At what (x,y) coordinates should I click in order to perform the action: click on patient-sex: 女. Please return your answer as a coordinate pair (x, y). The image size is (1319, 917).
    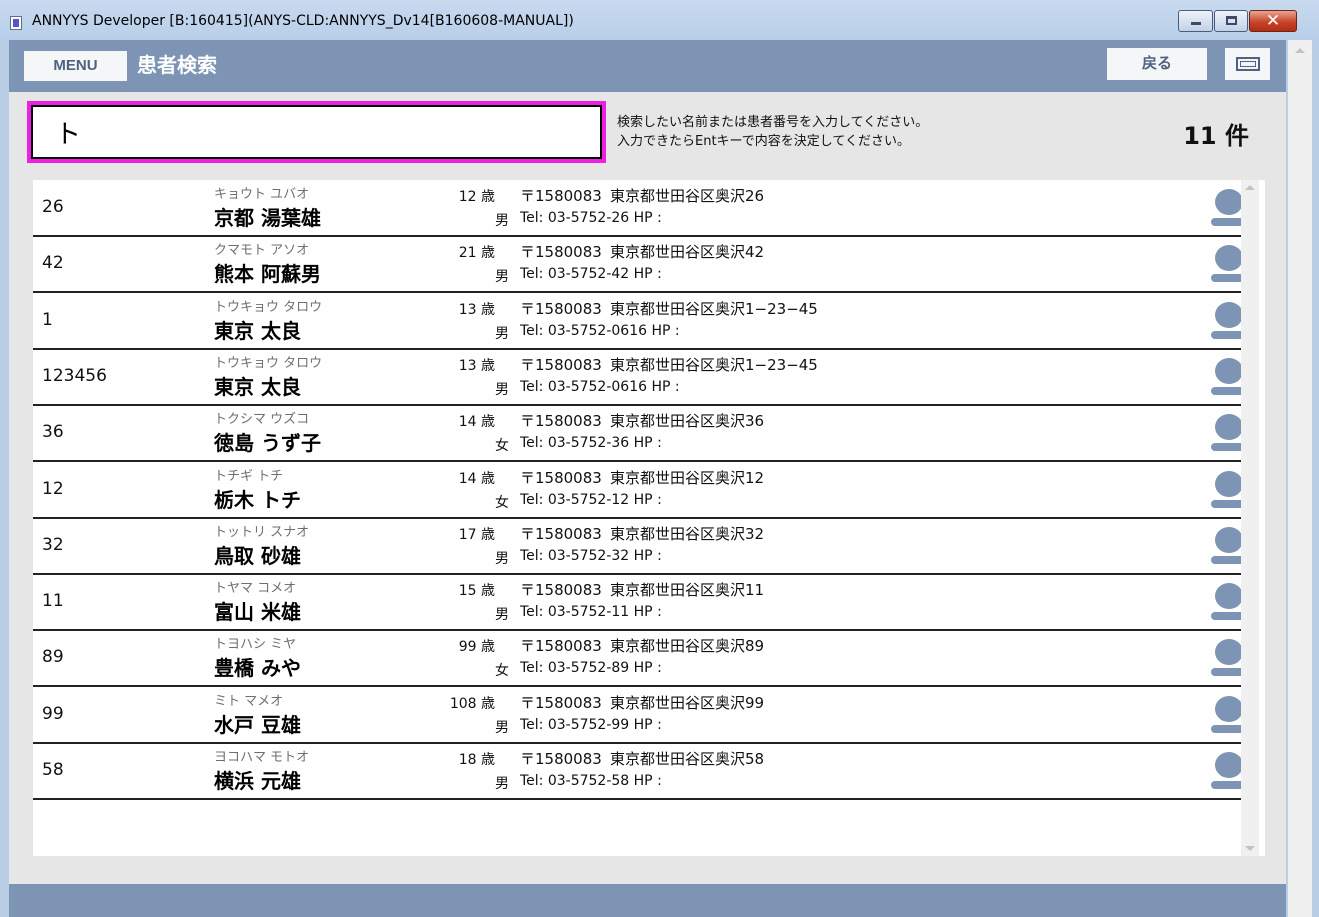
    Looking at the image, I should click on (502, 446).